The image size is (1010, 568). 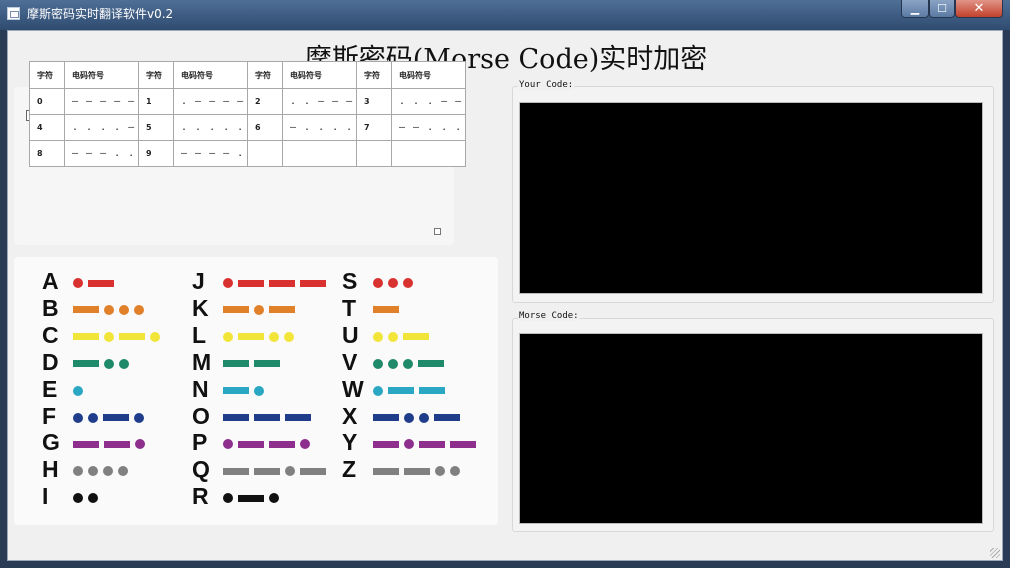 What do you see at coordinates (505, 15) in the screenshot?
I see `window-titlebar: 摩斯密码实时翻译软件v0.2 ▁ ☐ ✕` at bounding box center [505, 15].